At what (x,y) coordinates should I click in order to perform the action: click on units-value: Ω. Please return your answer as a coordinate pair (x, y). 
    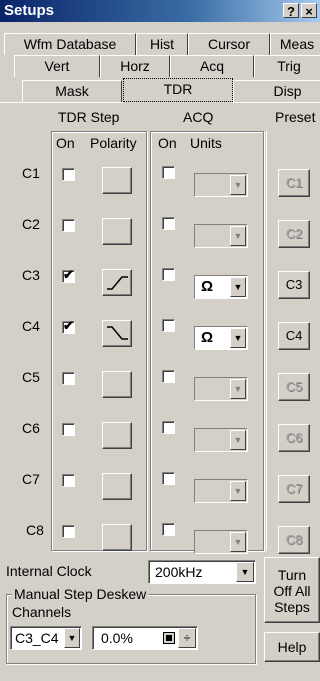
    Looking at the image, I should click on (207, 337).